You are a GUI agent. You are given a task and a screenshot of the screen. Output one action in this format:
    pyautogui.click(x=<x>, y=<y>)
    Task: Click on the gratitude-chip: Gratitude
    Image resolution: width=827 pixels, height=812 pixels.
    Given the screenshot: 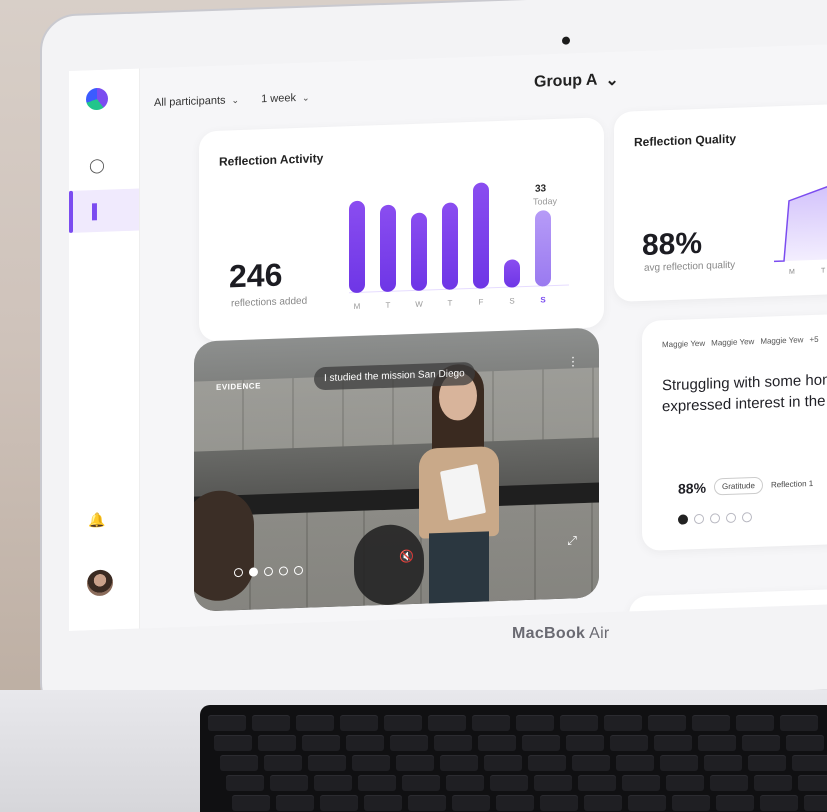 What is the action you would take?
    pyautogui.click(x=738, y=486)
    